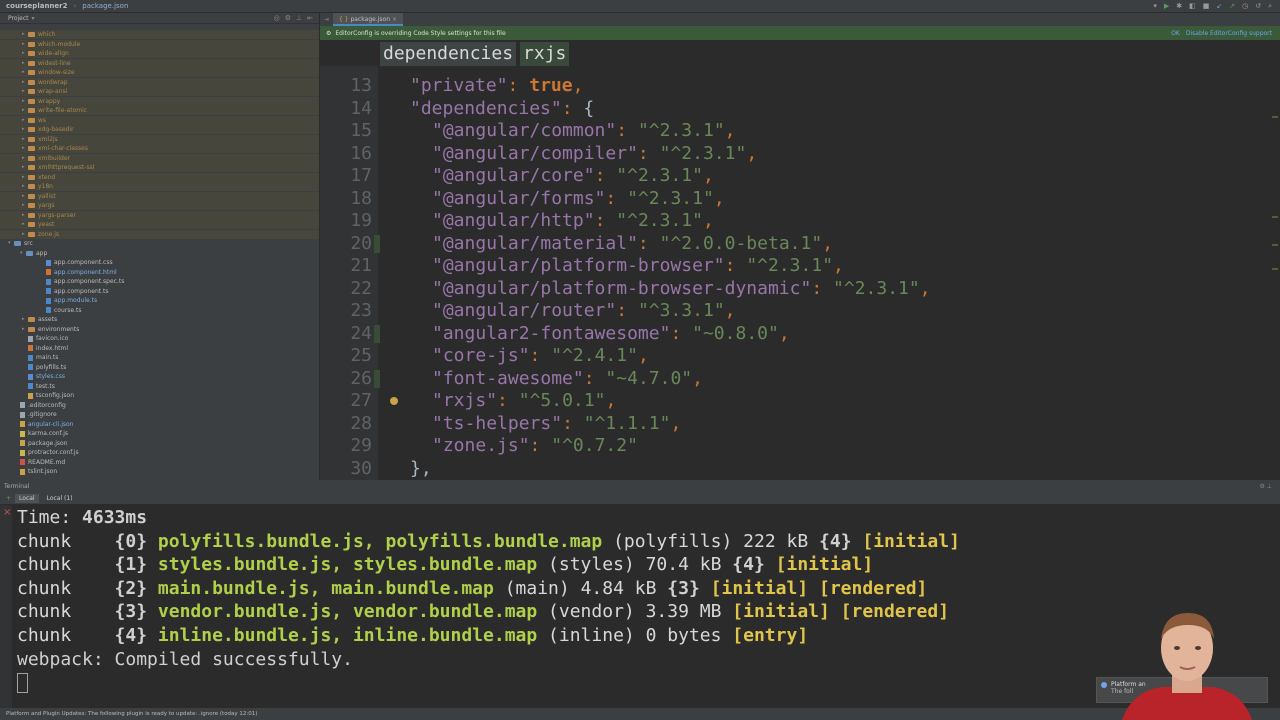  What do you see at coordinates (159, 177) in the screenshot?
I see `tree-item: ▸ xtend` at bounding box center [159, 177].